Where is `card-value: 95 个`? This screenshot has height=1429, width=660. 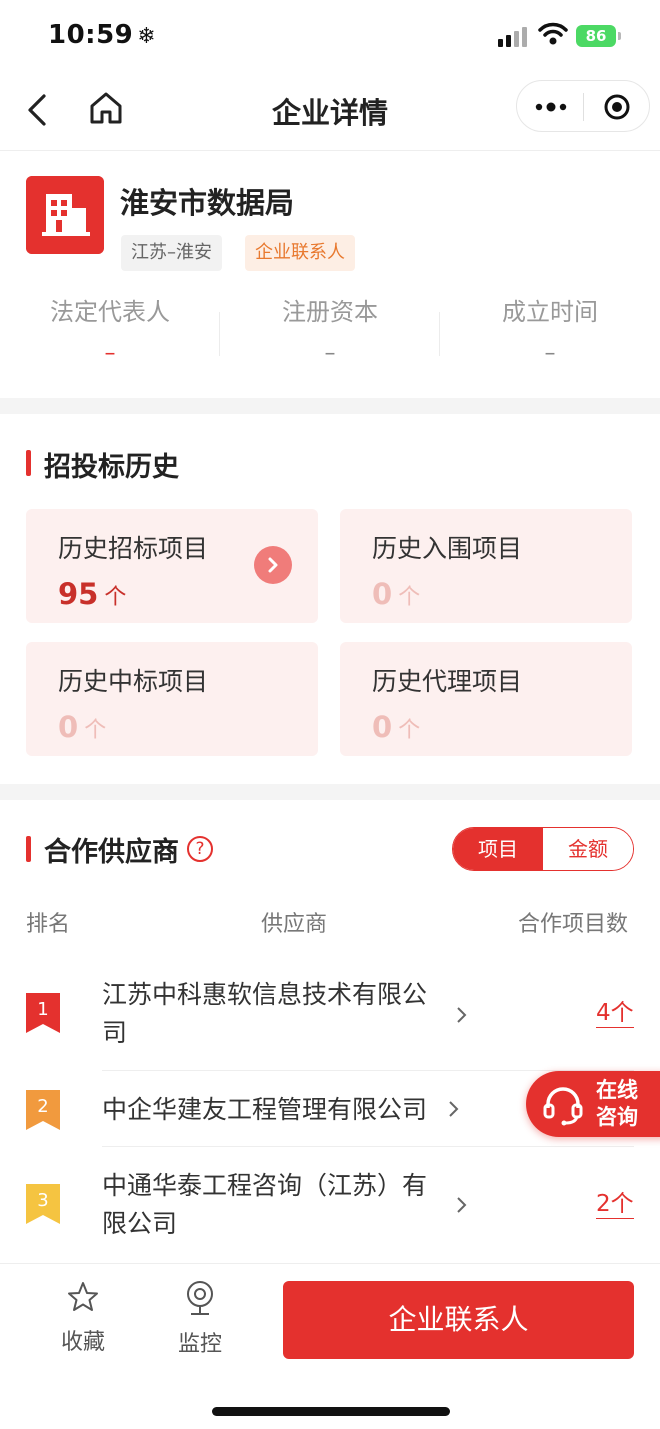 card-value: 95 个 is located at coordinates (92, 594).